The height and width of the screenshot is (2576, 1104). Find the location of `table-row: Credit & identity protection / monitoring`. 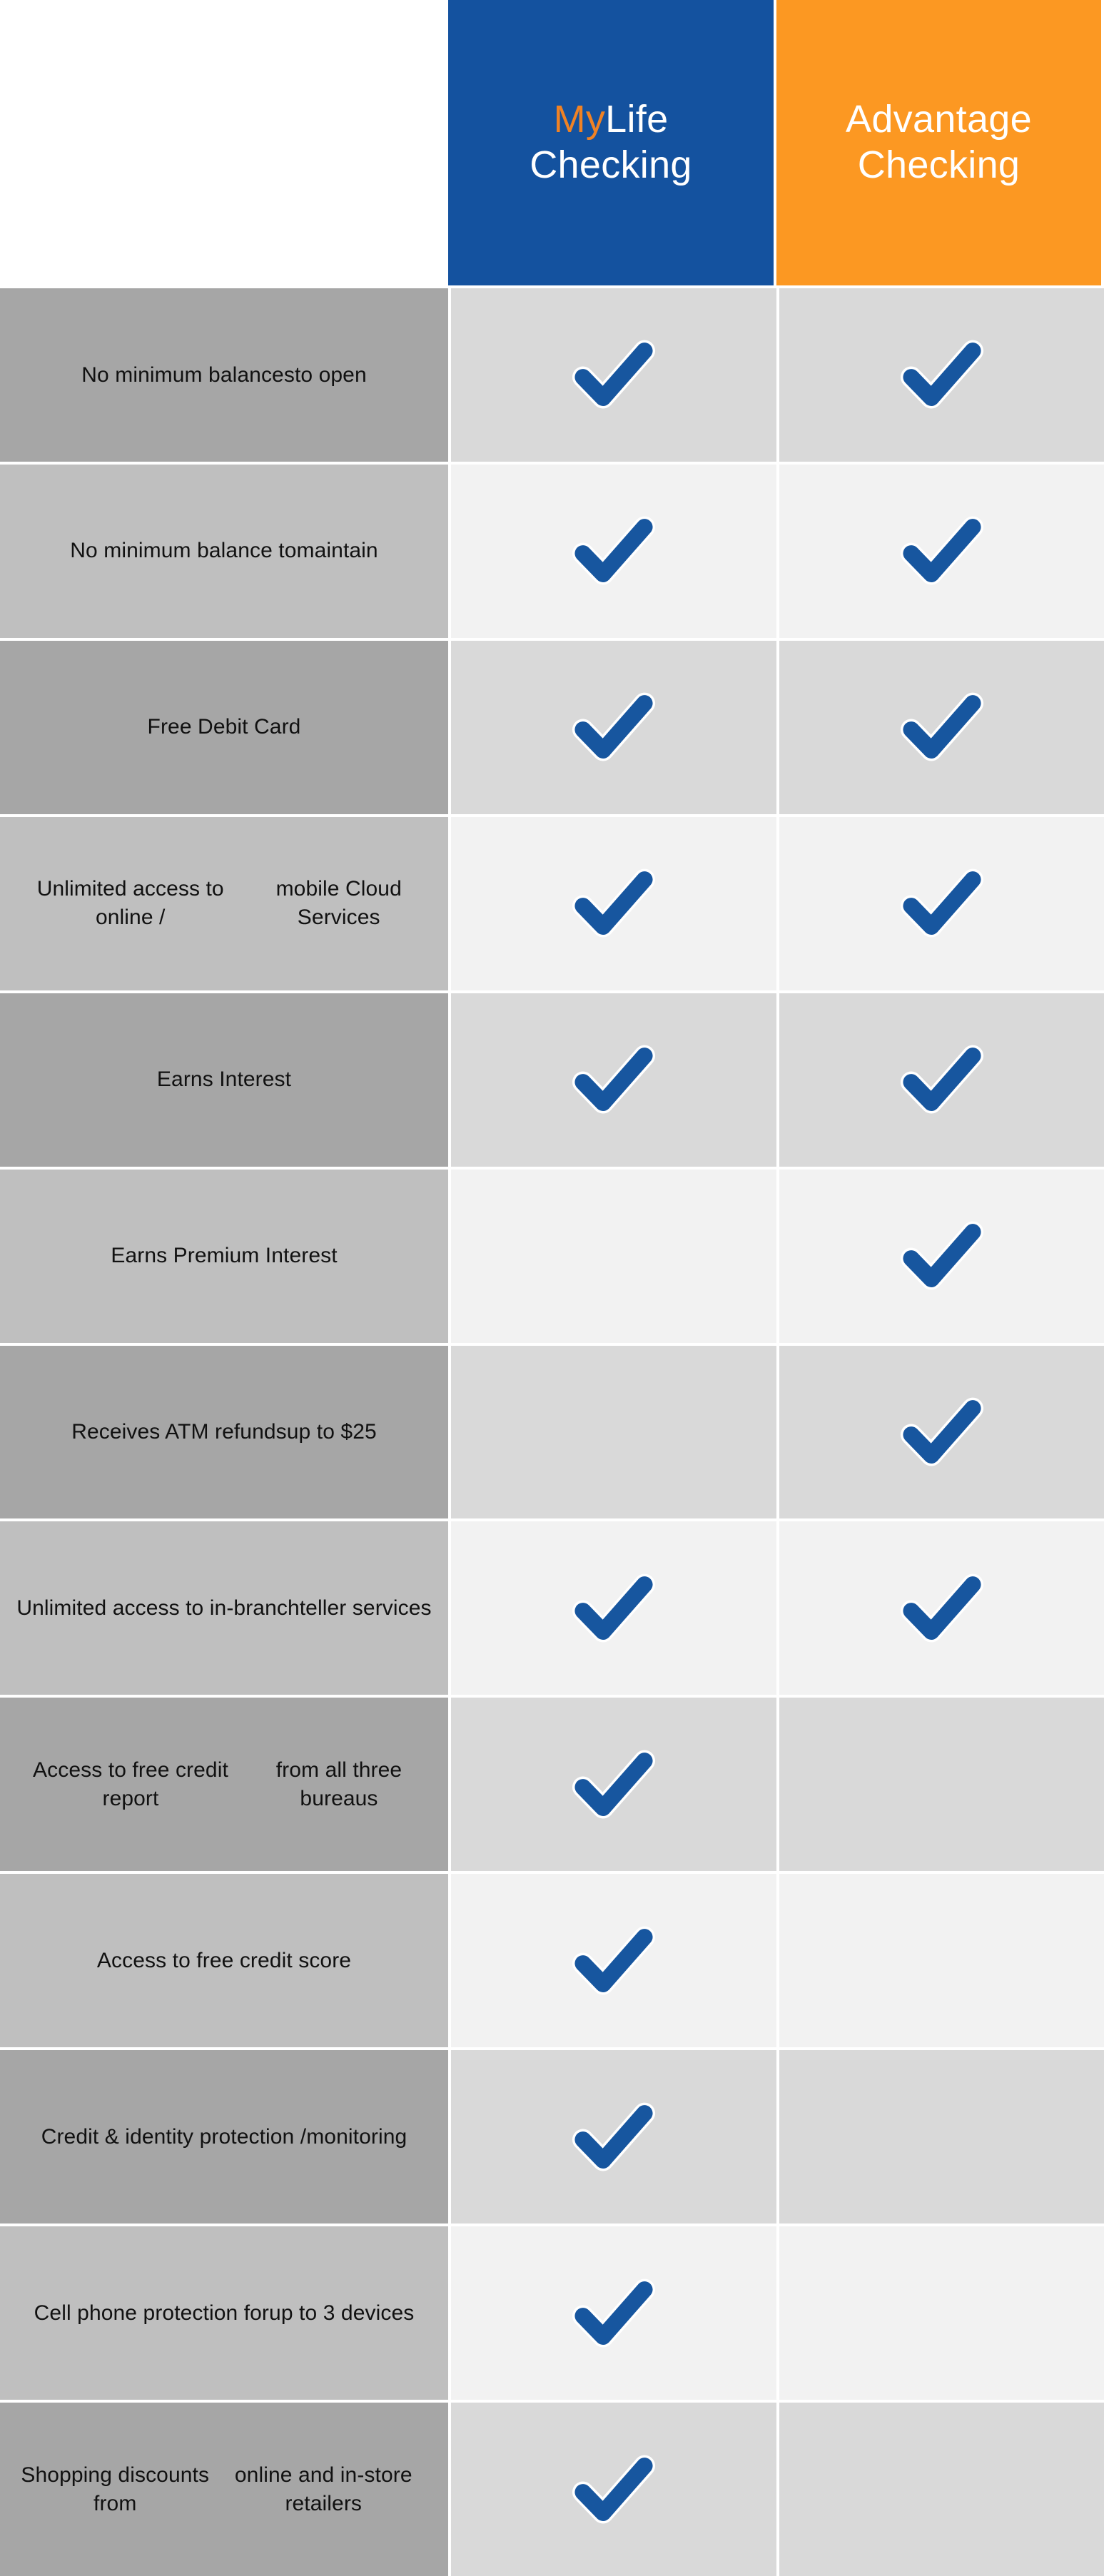

table-row: Credit & identity protection / monitoring is located at coordinates (552, 2137).